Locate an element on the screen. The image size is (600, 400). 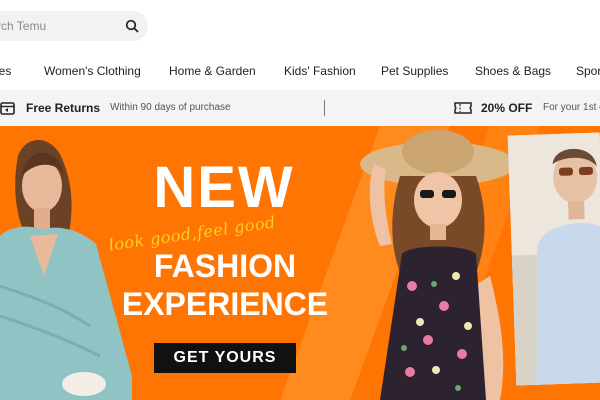
headline-experience: EXPERIENCE is located at coordinates (225, 304).